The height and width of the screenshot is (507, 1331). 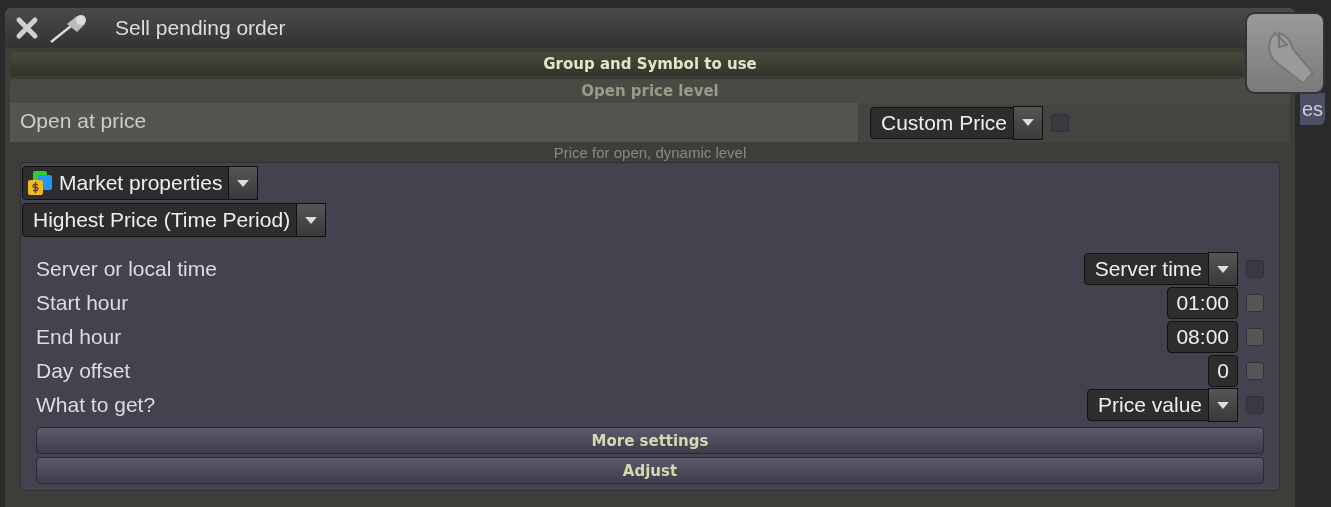 I want to click on dropdown: Custom Price, so click(x=957, y=122).